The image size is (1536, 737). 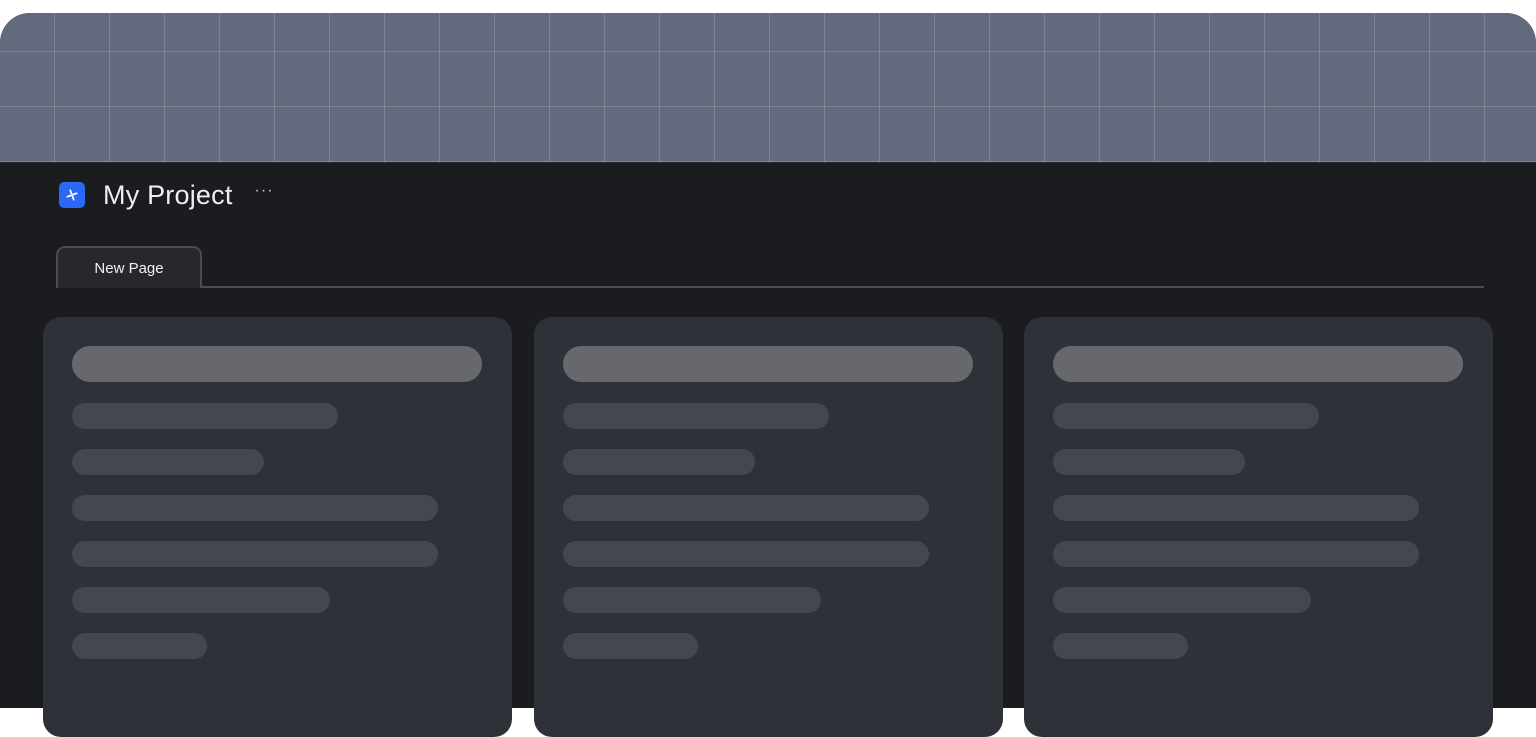 I want to click on tab-bar-divider, so click(x=770, y=287).